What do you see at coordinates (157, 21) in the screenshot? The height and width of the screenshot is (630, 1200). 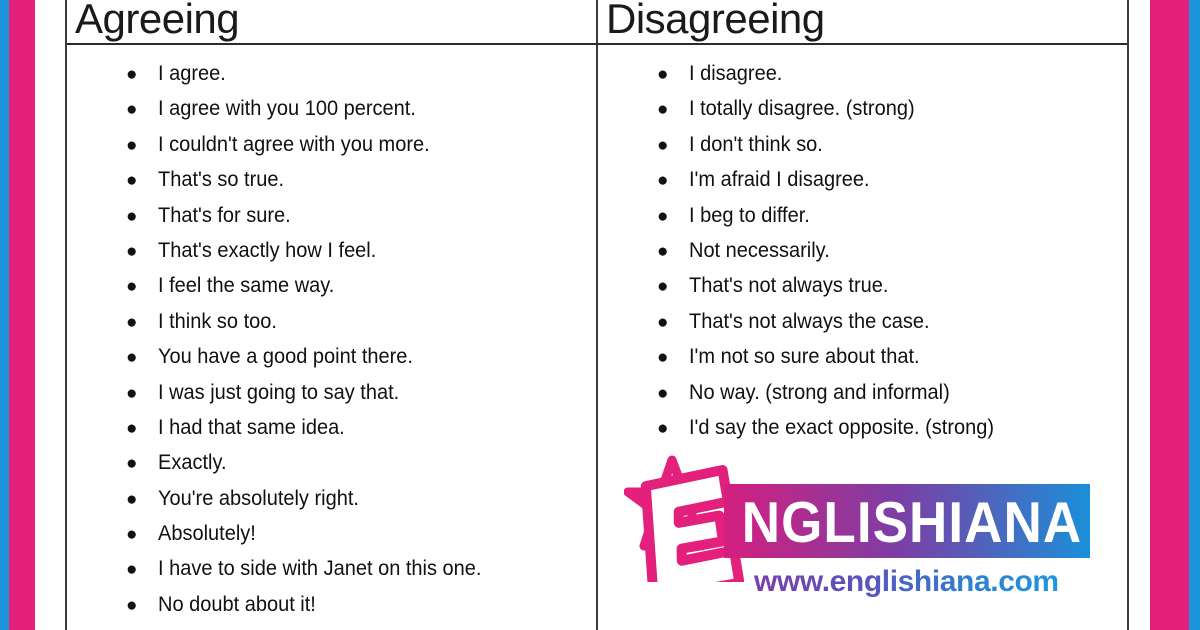 I see `column-title-agreeing: Agreeing` at bounding box center [157, 21].